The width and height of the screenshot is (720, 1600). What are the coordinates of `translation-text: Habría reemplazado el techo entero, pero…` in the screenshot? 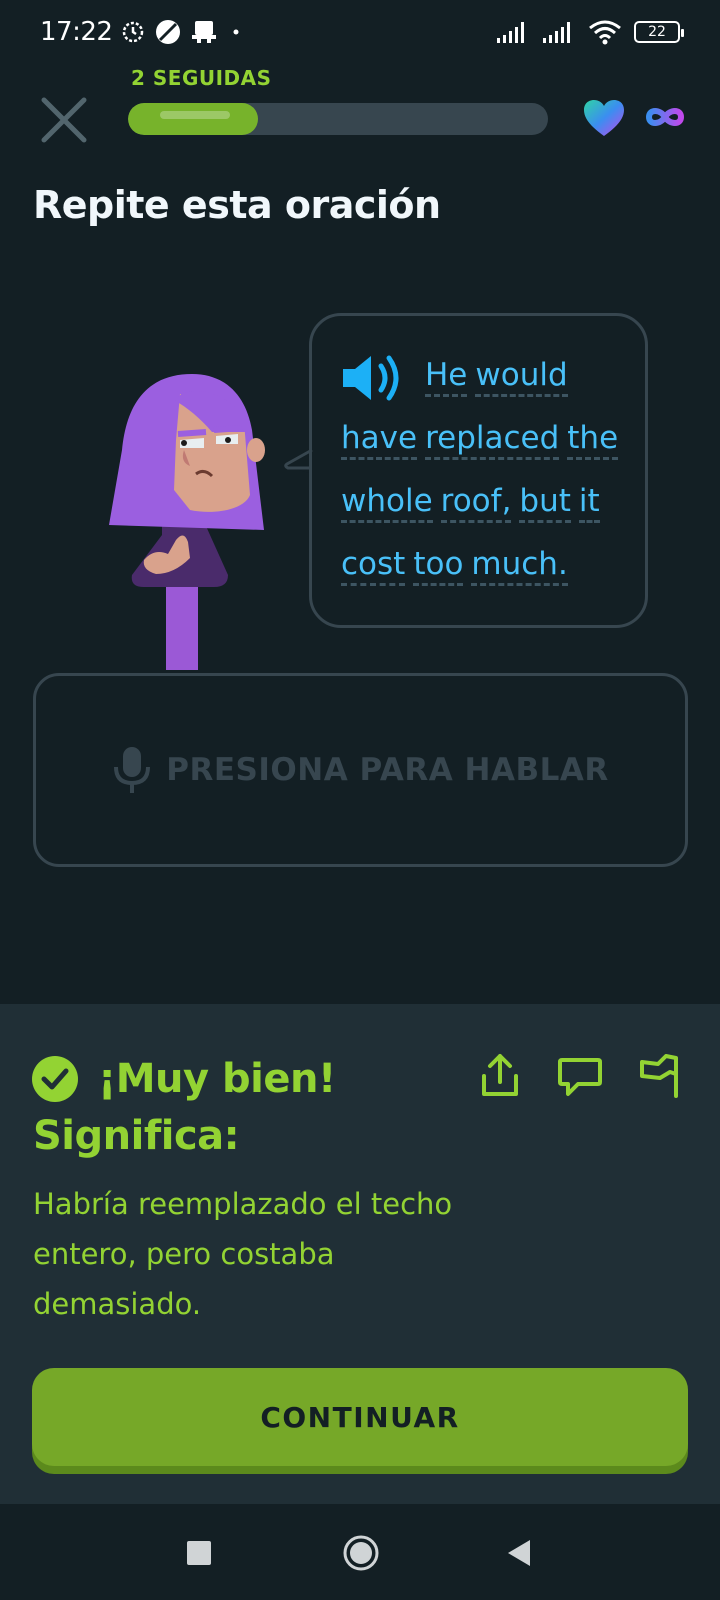 It's located at (243, 1254).